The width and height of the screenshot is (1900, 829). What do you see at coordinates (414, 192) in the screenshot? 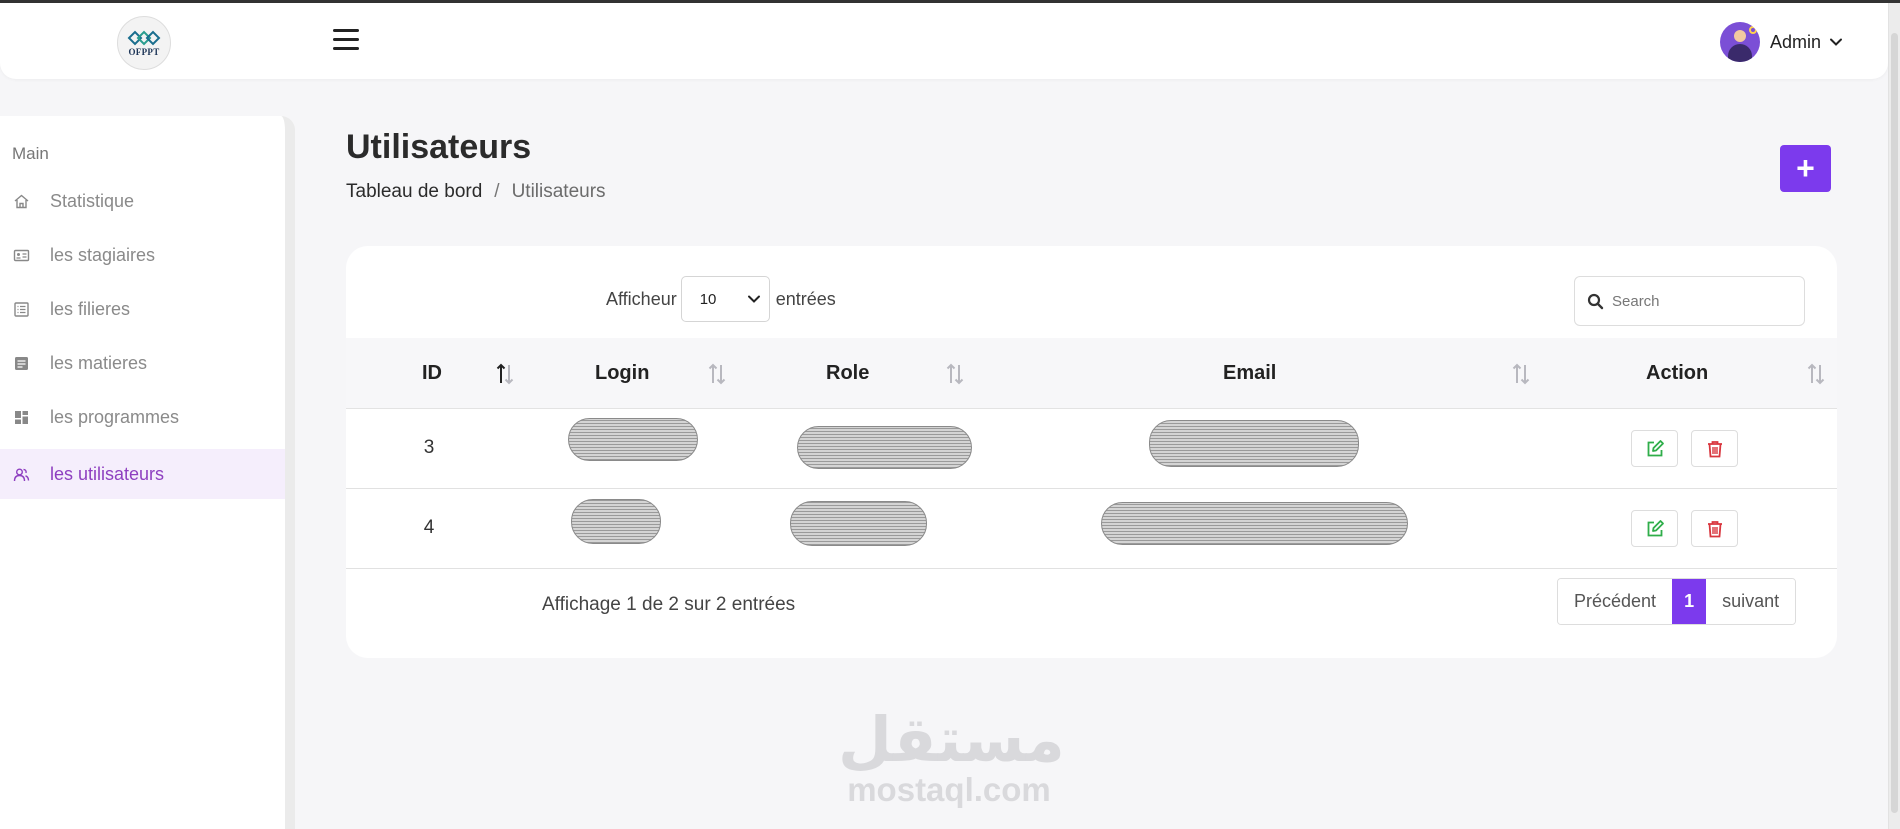
I see `breadcrumb-dashboard-link: Tableau de bord` at bounding box center [414, 192].